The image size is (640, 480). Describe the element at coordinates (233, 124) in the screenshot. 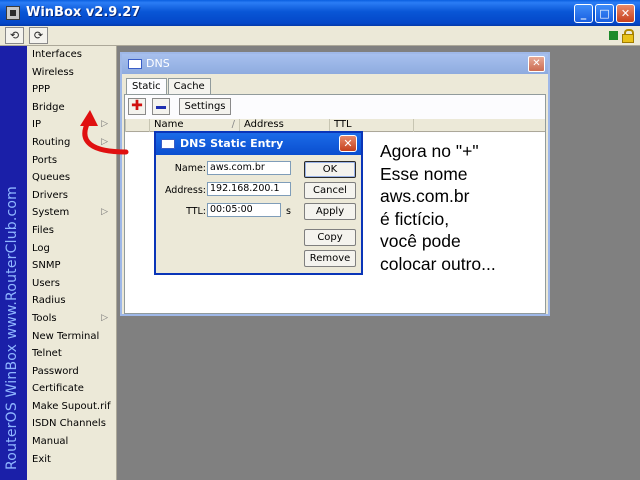

I see `sort-indicator-icon: /` at that location.